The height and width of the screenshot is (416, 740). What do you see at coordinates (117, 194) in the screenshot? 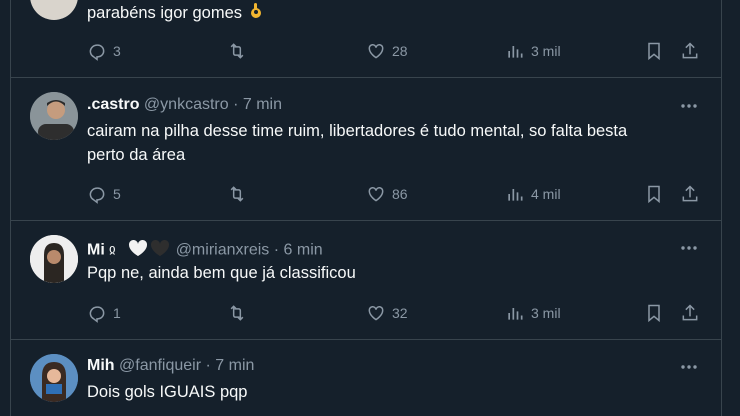
I see `reply-count: 5` at bounding box center [117, 194].